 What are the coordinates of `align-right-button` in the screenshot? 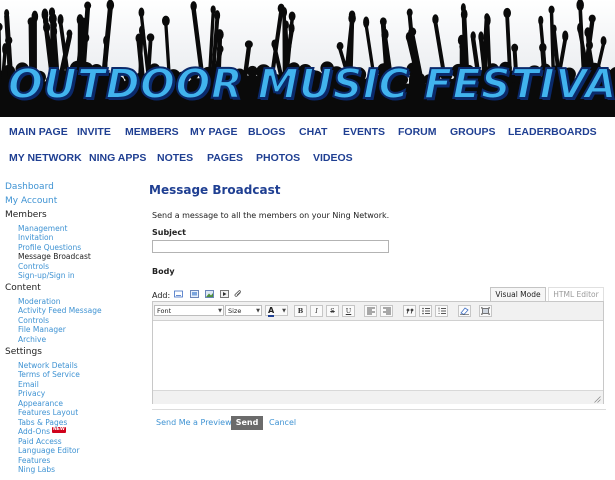 It's located at (386, 311).